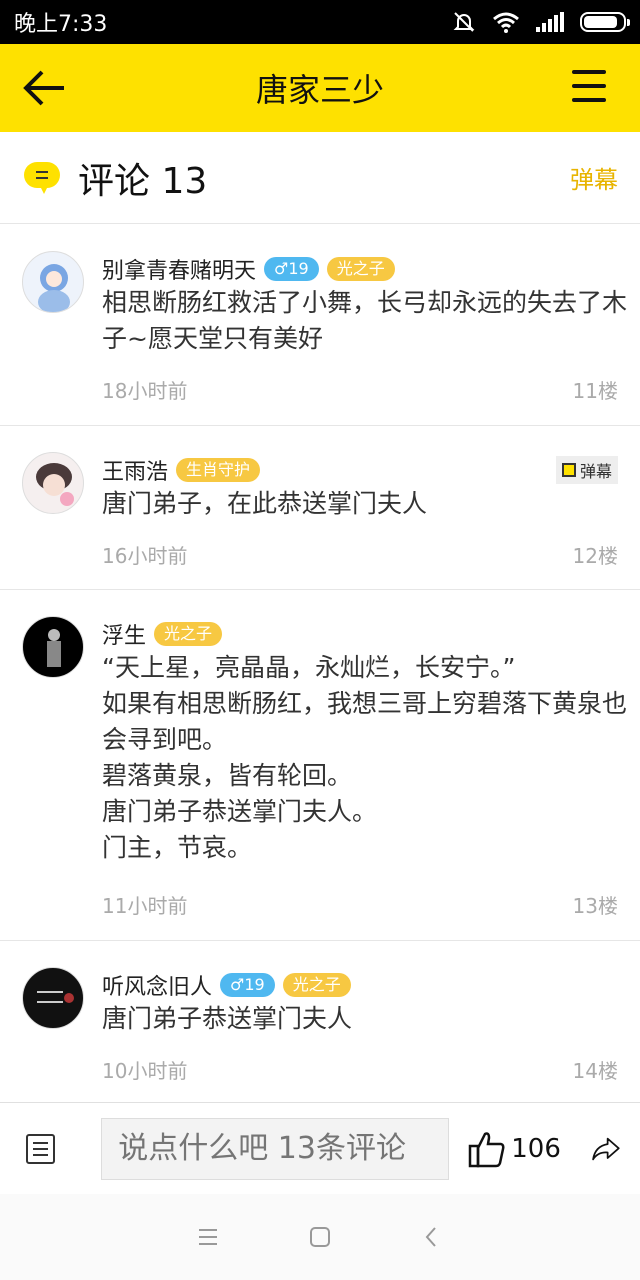  Describe the element at coordinates (594, 177) in the screenshot. I see `danmu-button: 弹幕` at that location.